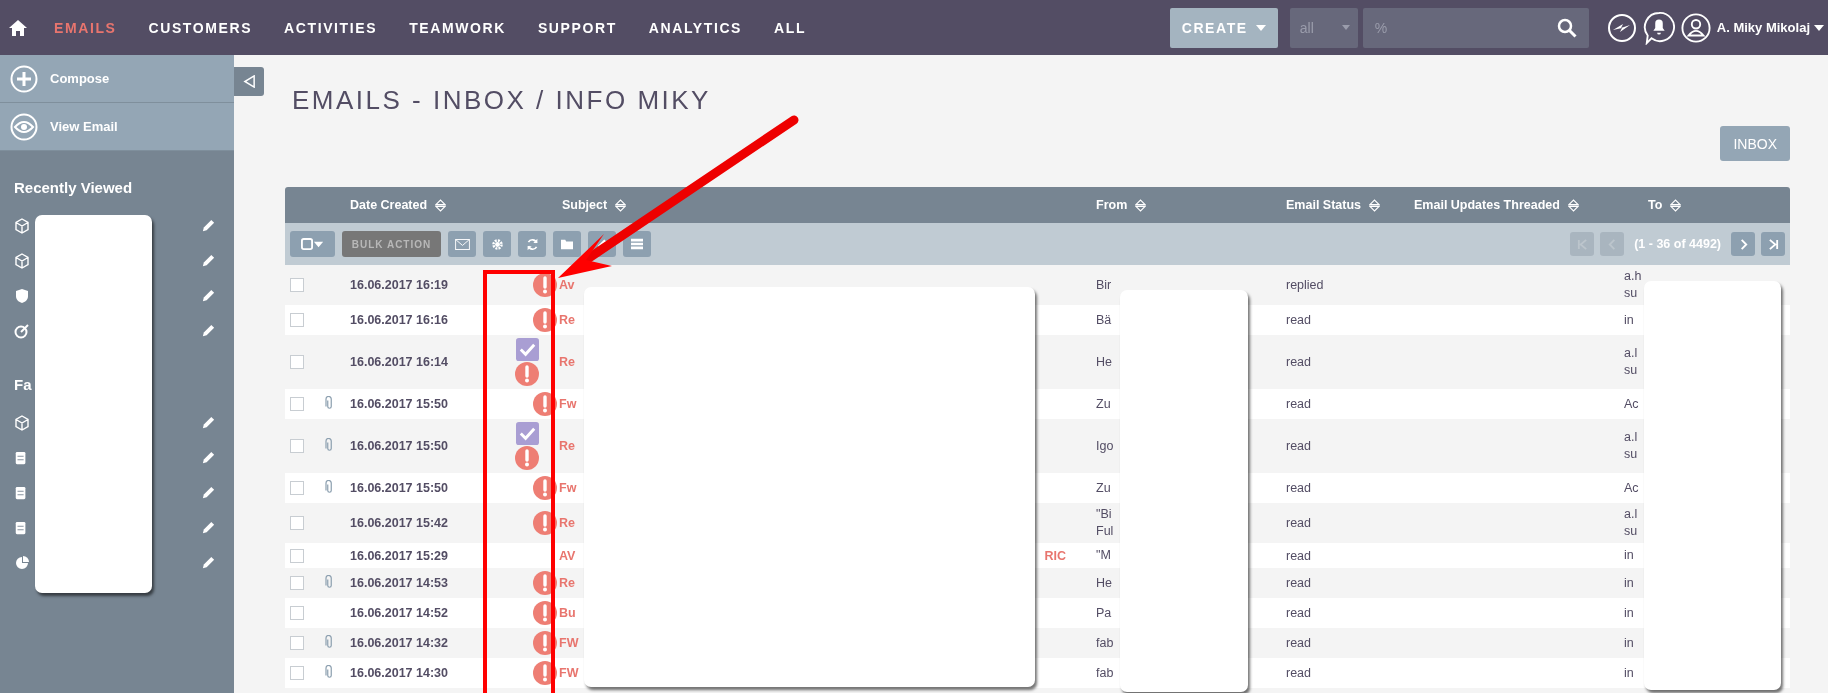 The image size is (1828, 693). Describe the element at coordinates (1655, 205) in the screenshot. I see `column-header: To` at that location.